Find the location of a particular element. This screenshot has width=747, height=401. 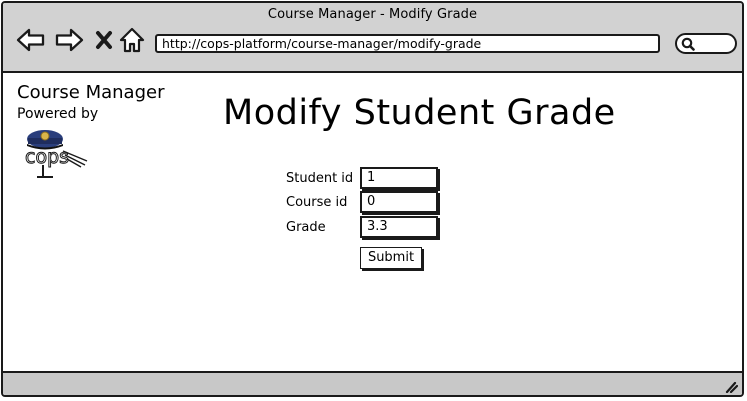

search-input is located at coordinates (706, 43).